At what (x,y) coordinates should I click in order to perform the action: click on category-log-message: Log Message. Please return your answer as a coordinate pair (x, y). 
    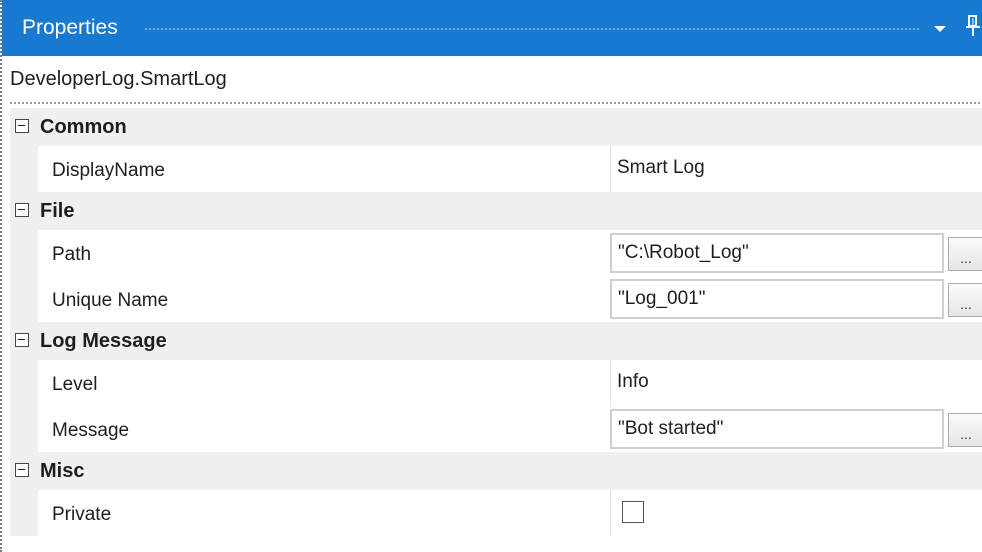
    Looking at the image, I should click on (496, 341).